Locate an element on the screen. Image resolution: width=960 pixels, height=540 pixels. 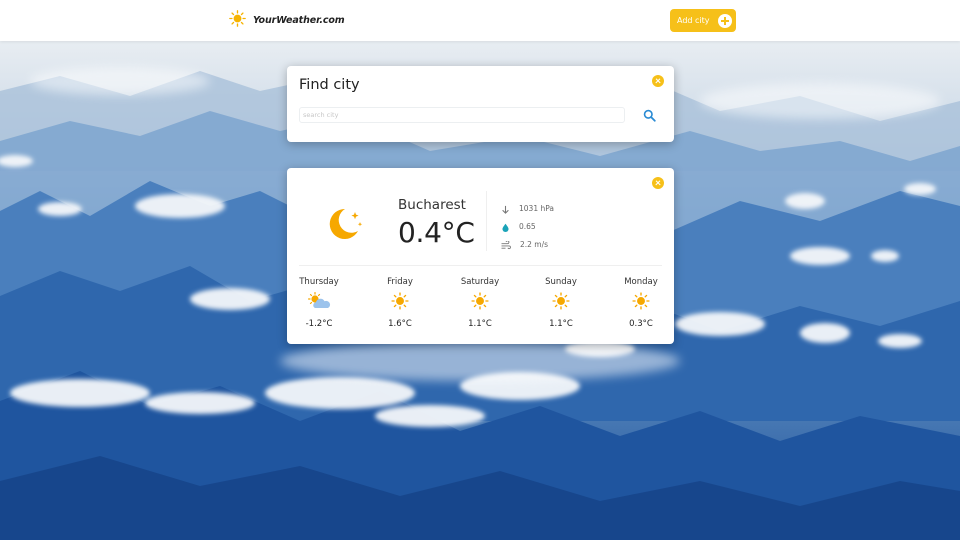
search-city-input is located at coordinates (462, 115).